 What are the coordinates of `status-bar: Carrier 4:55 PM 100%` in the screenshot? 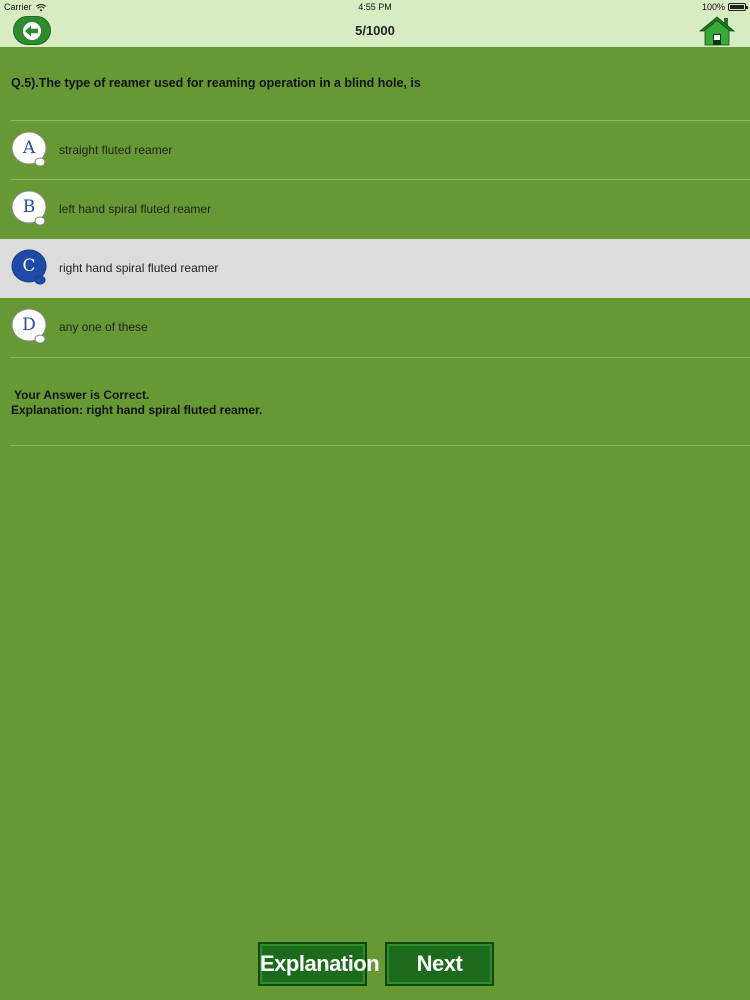 It's located at (375, 7).